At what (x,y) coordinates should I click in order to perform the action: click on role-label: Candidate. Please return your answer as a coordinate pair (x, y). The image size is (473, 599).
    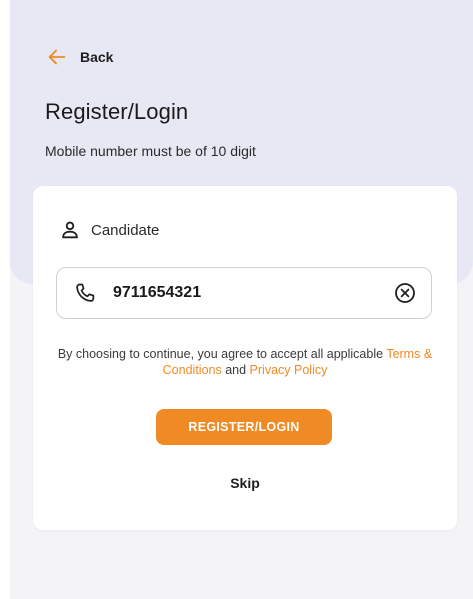
    Looking at the image, I should click on (125, 230).